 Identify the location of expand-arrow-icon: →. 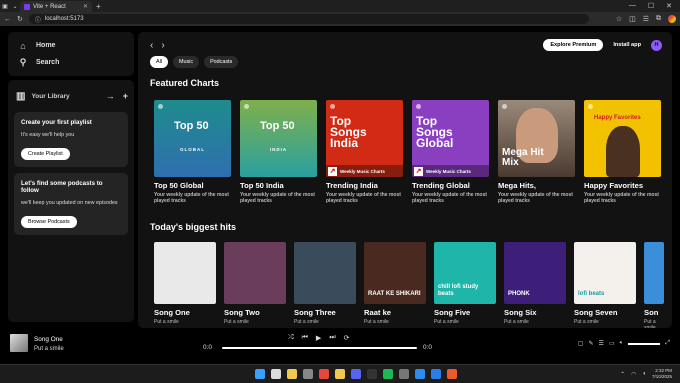
(110, 96).